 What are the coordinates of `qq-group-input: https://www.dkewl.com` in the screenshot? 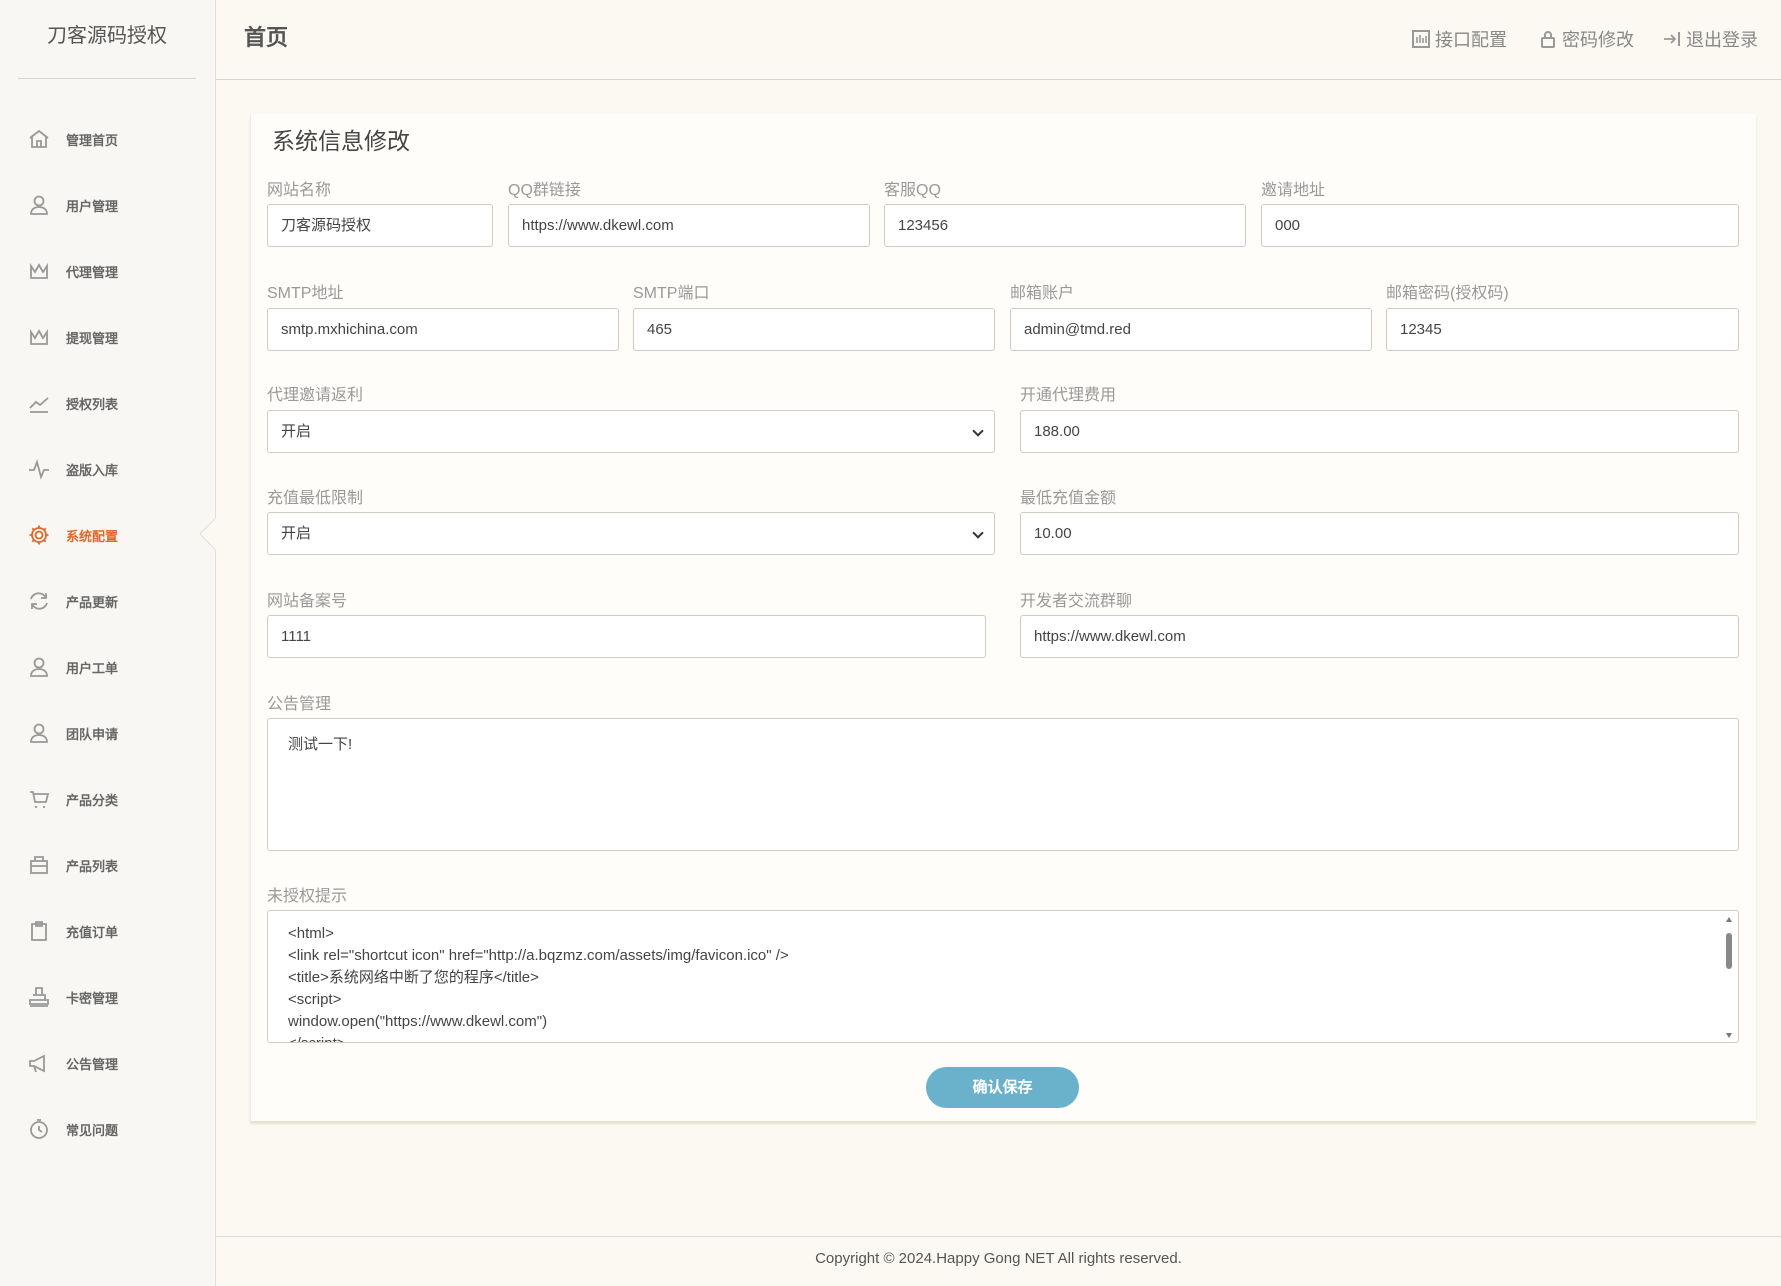 It's located at (689, 225).